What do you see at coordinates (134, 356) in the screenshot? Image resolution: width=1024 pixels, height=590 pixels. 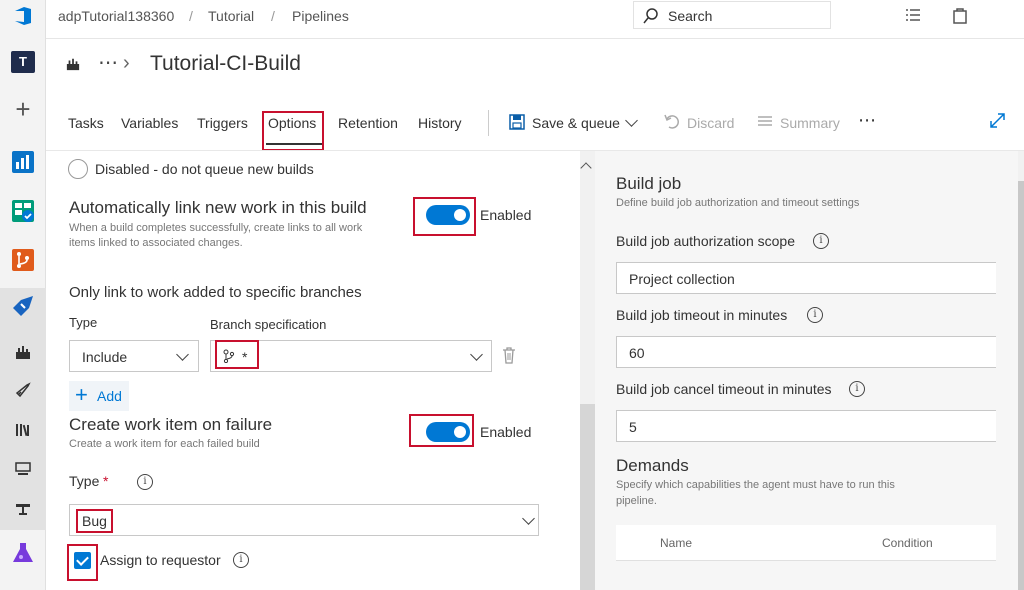 I see `branch-type-select: Include` at bounding box center [134, 356].